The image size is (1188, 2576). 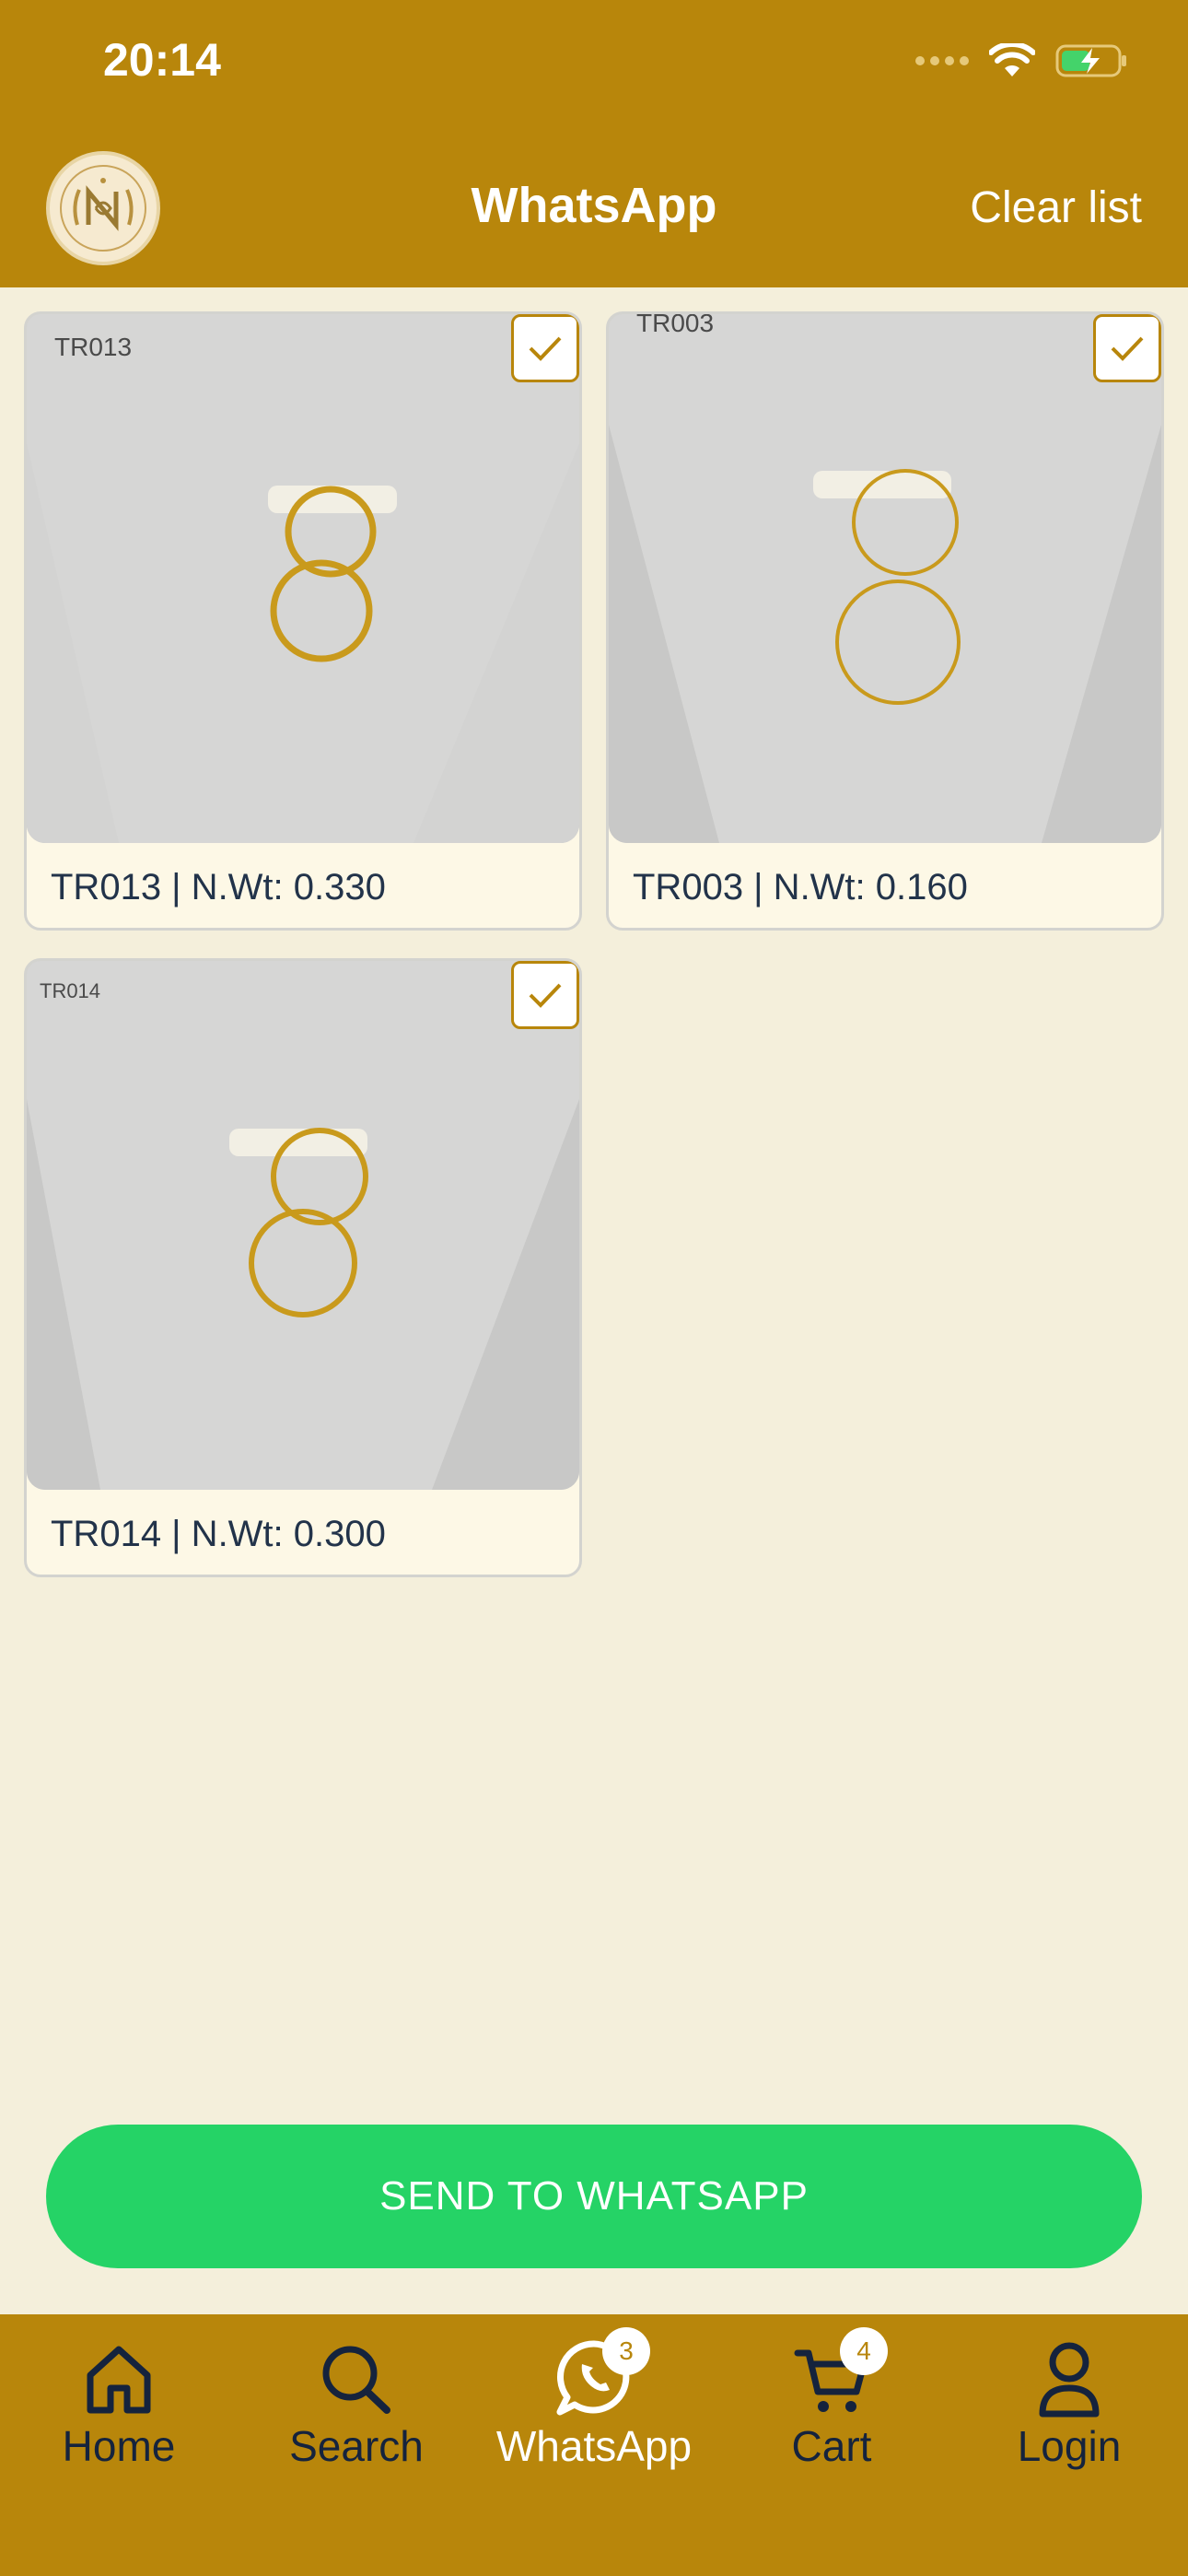 I want to click on whatsapp-count-badge: 3, so click(x=626, y=2351).